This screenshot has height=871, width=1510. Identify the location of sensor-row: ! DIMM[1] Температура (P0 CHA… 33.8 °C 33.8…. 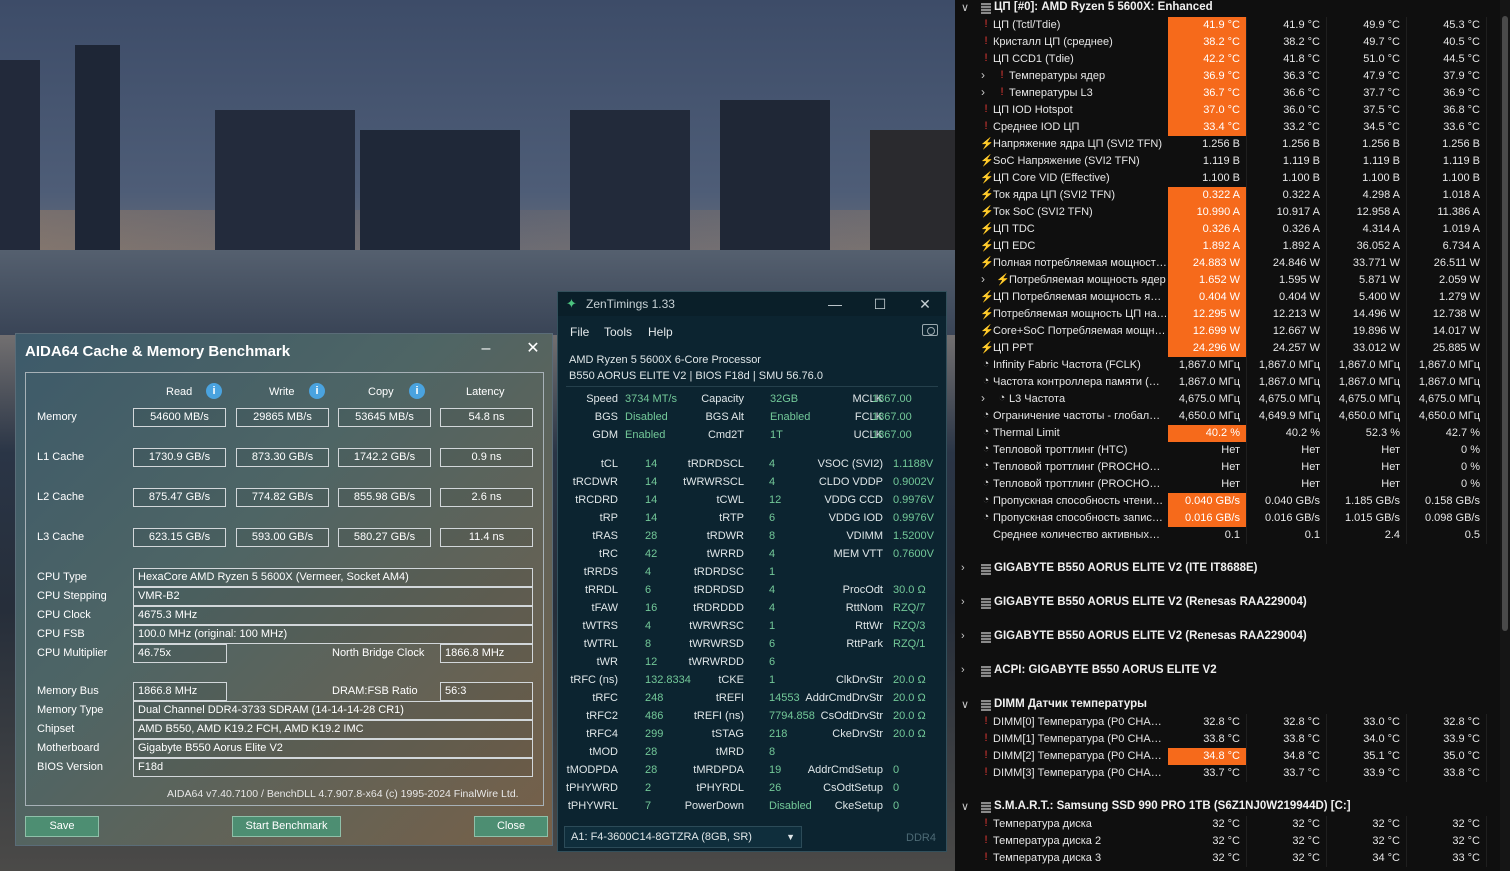
(1232, 739).